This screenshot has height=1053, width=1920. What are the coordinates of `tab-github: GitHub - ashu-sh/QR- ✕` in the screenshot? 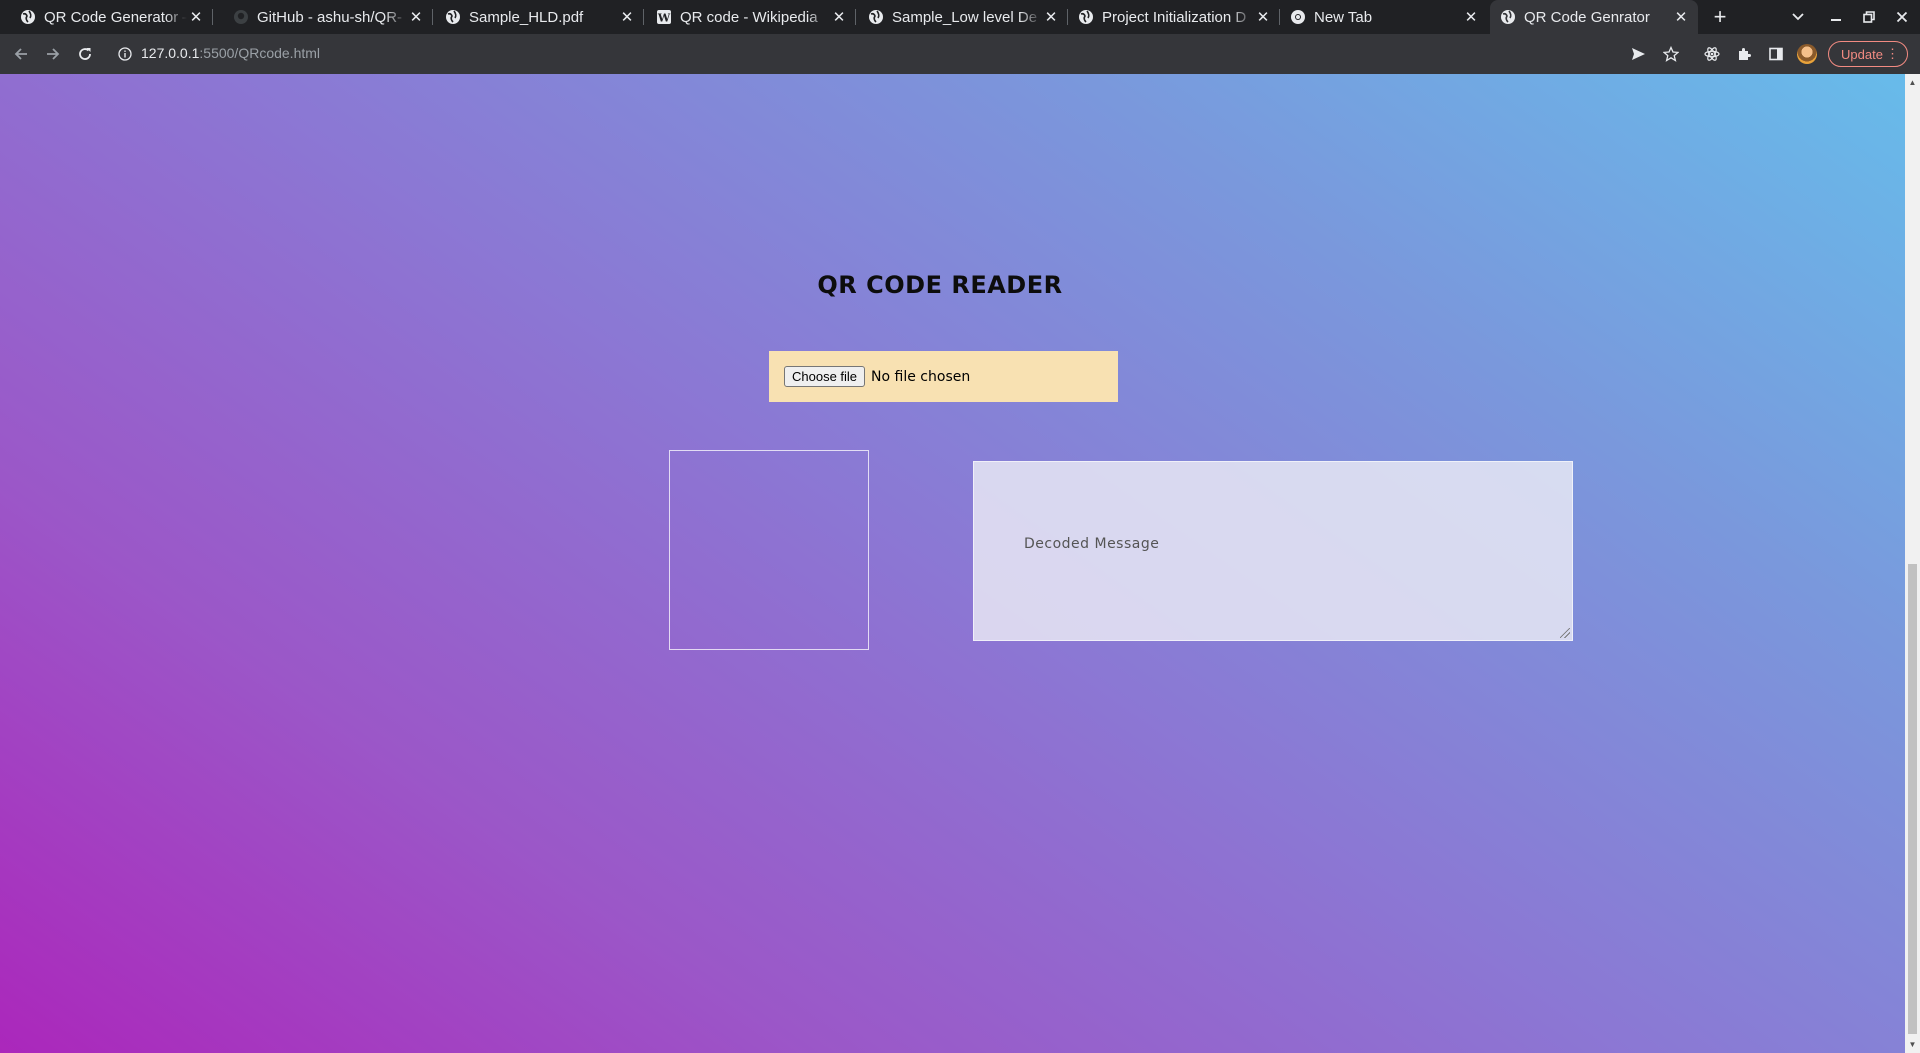 It's located at (323, 17).